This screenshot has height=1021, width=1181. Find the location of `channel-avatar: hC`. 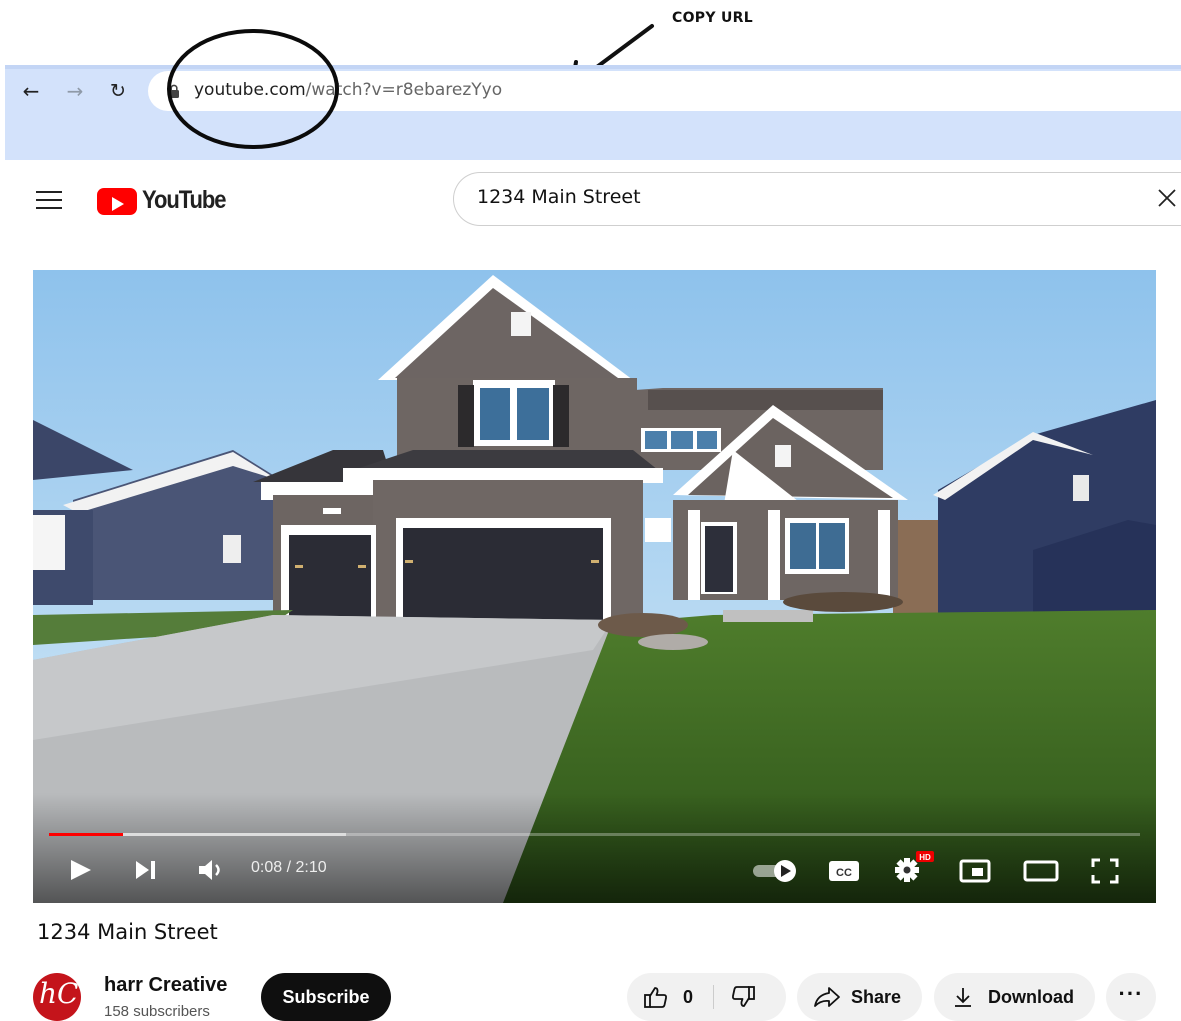

channel-avatar: hC is located at coordinates (57, 997).